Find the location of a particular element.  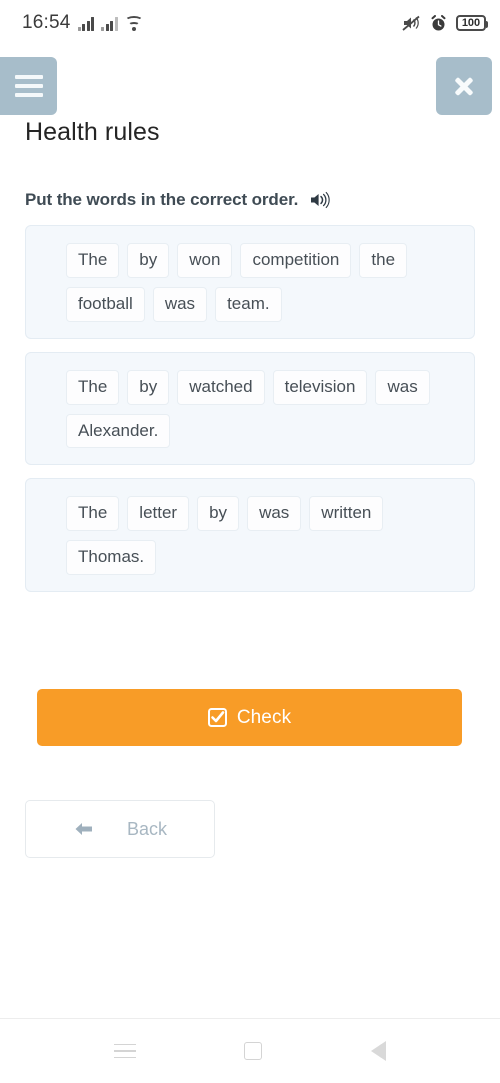

status-bar-right: 100 is located at coordinates (445, 23).